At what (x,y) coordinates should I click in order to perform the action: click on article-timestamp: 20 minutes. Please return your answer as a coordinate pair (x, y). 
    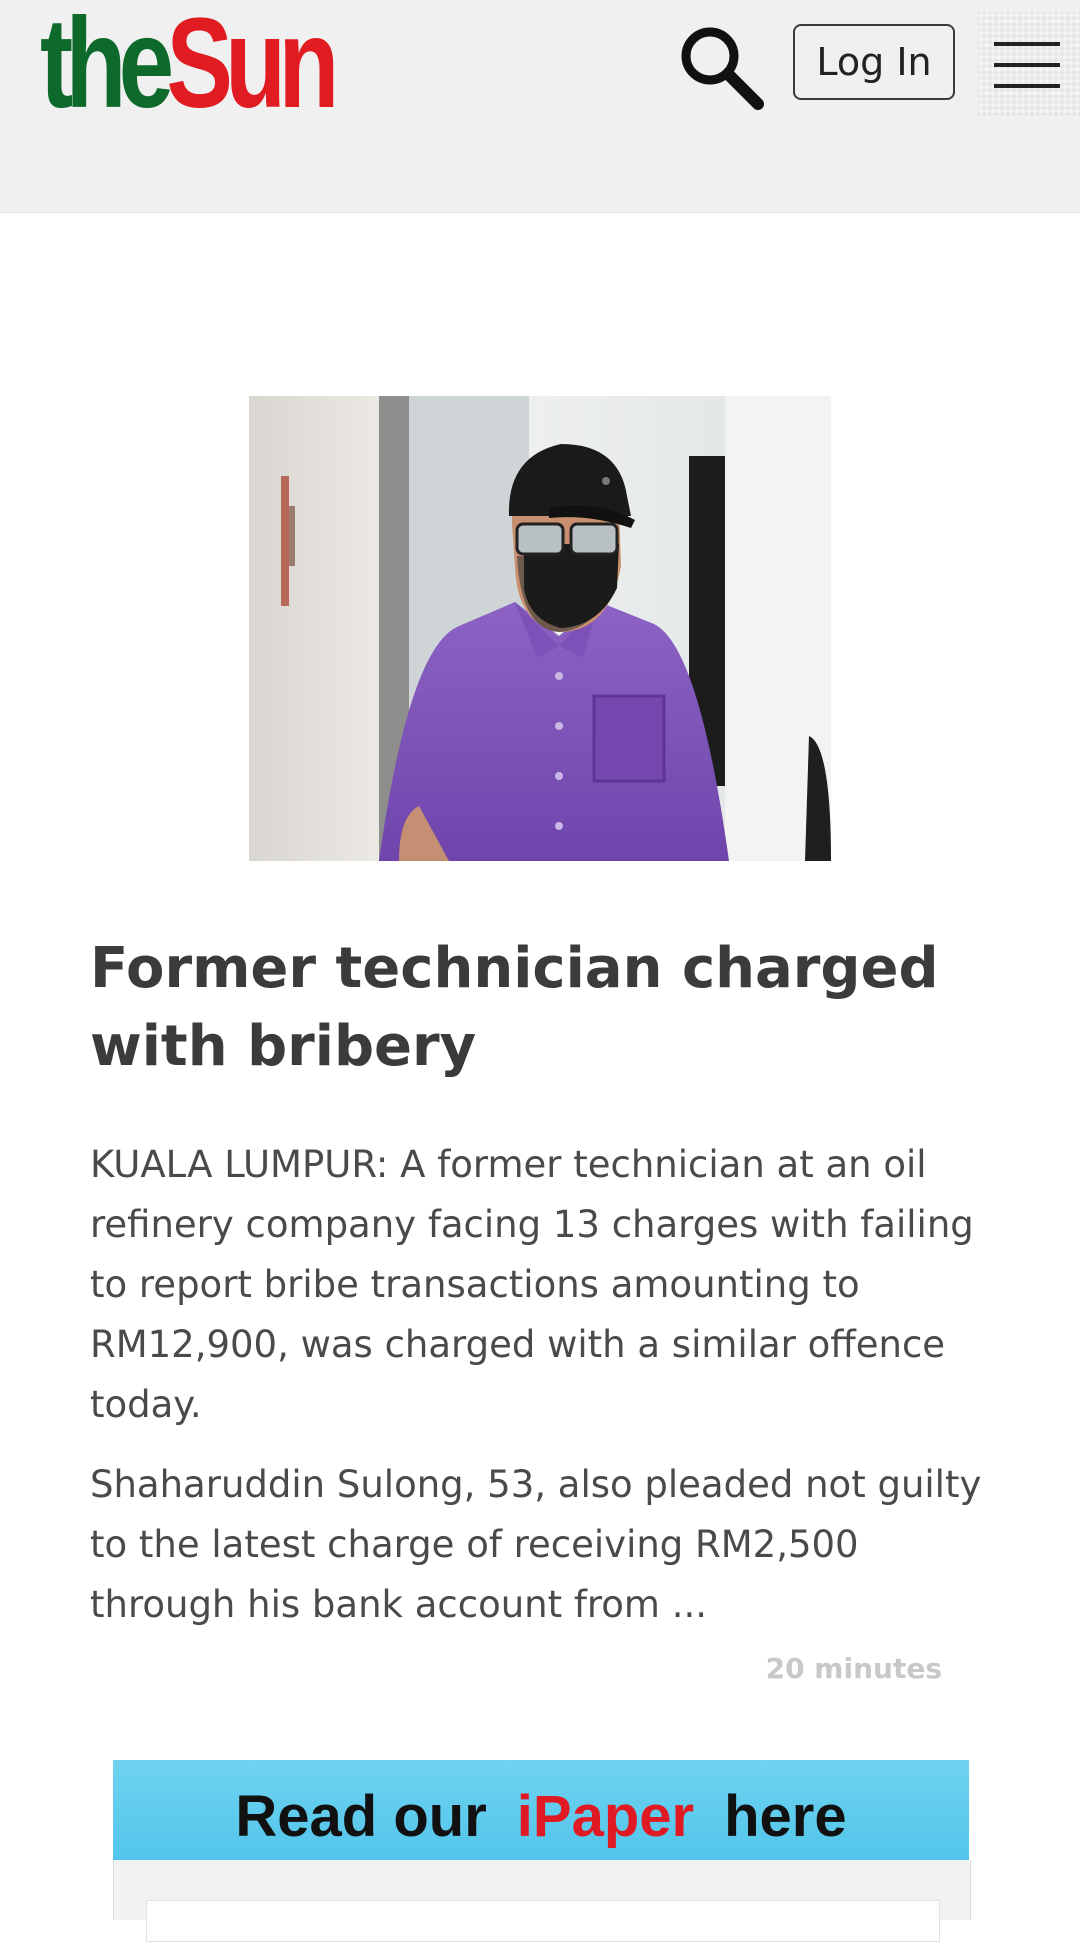
    Looking at the image, I should click on (853, 1668).